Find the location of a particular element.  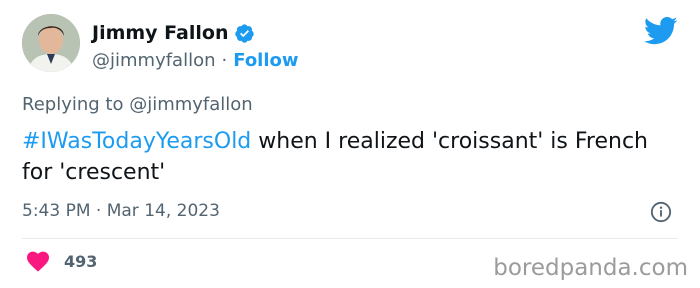

divider is located at coordinates (350, 238).